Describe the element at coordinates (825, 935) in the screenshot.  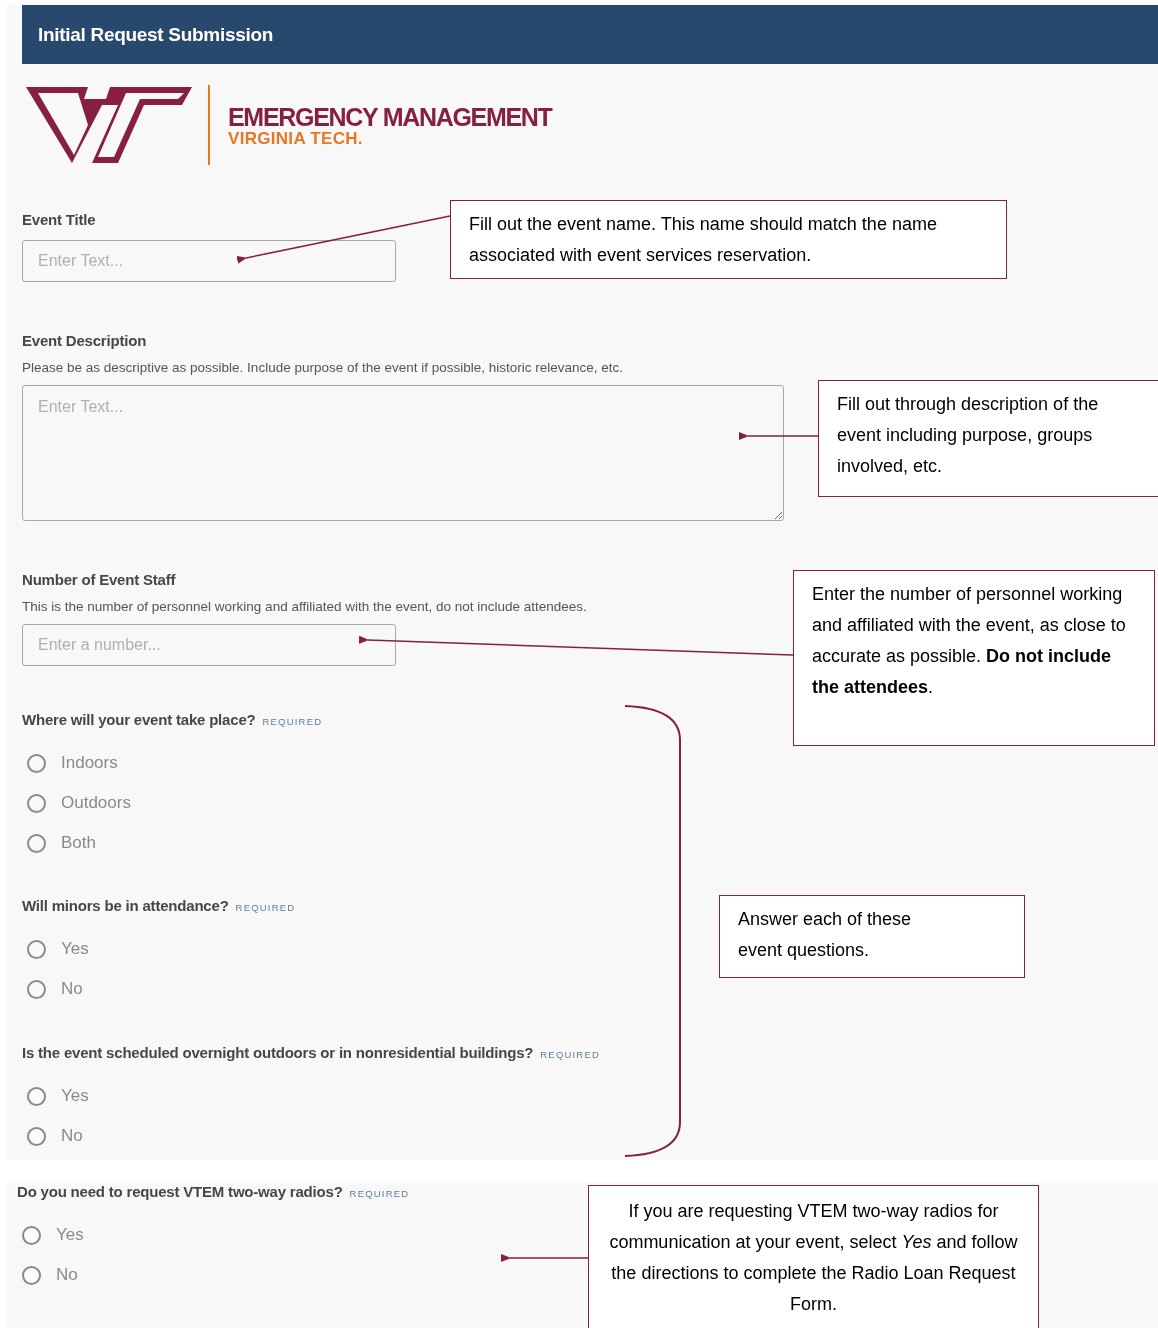
I see `callout-text: Answer each of these event questions.` at that location.